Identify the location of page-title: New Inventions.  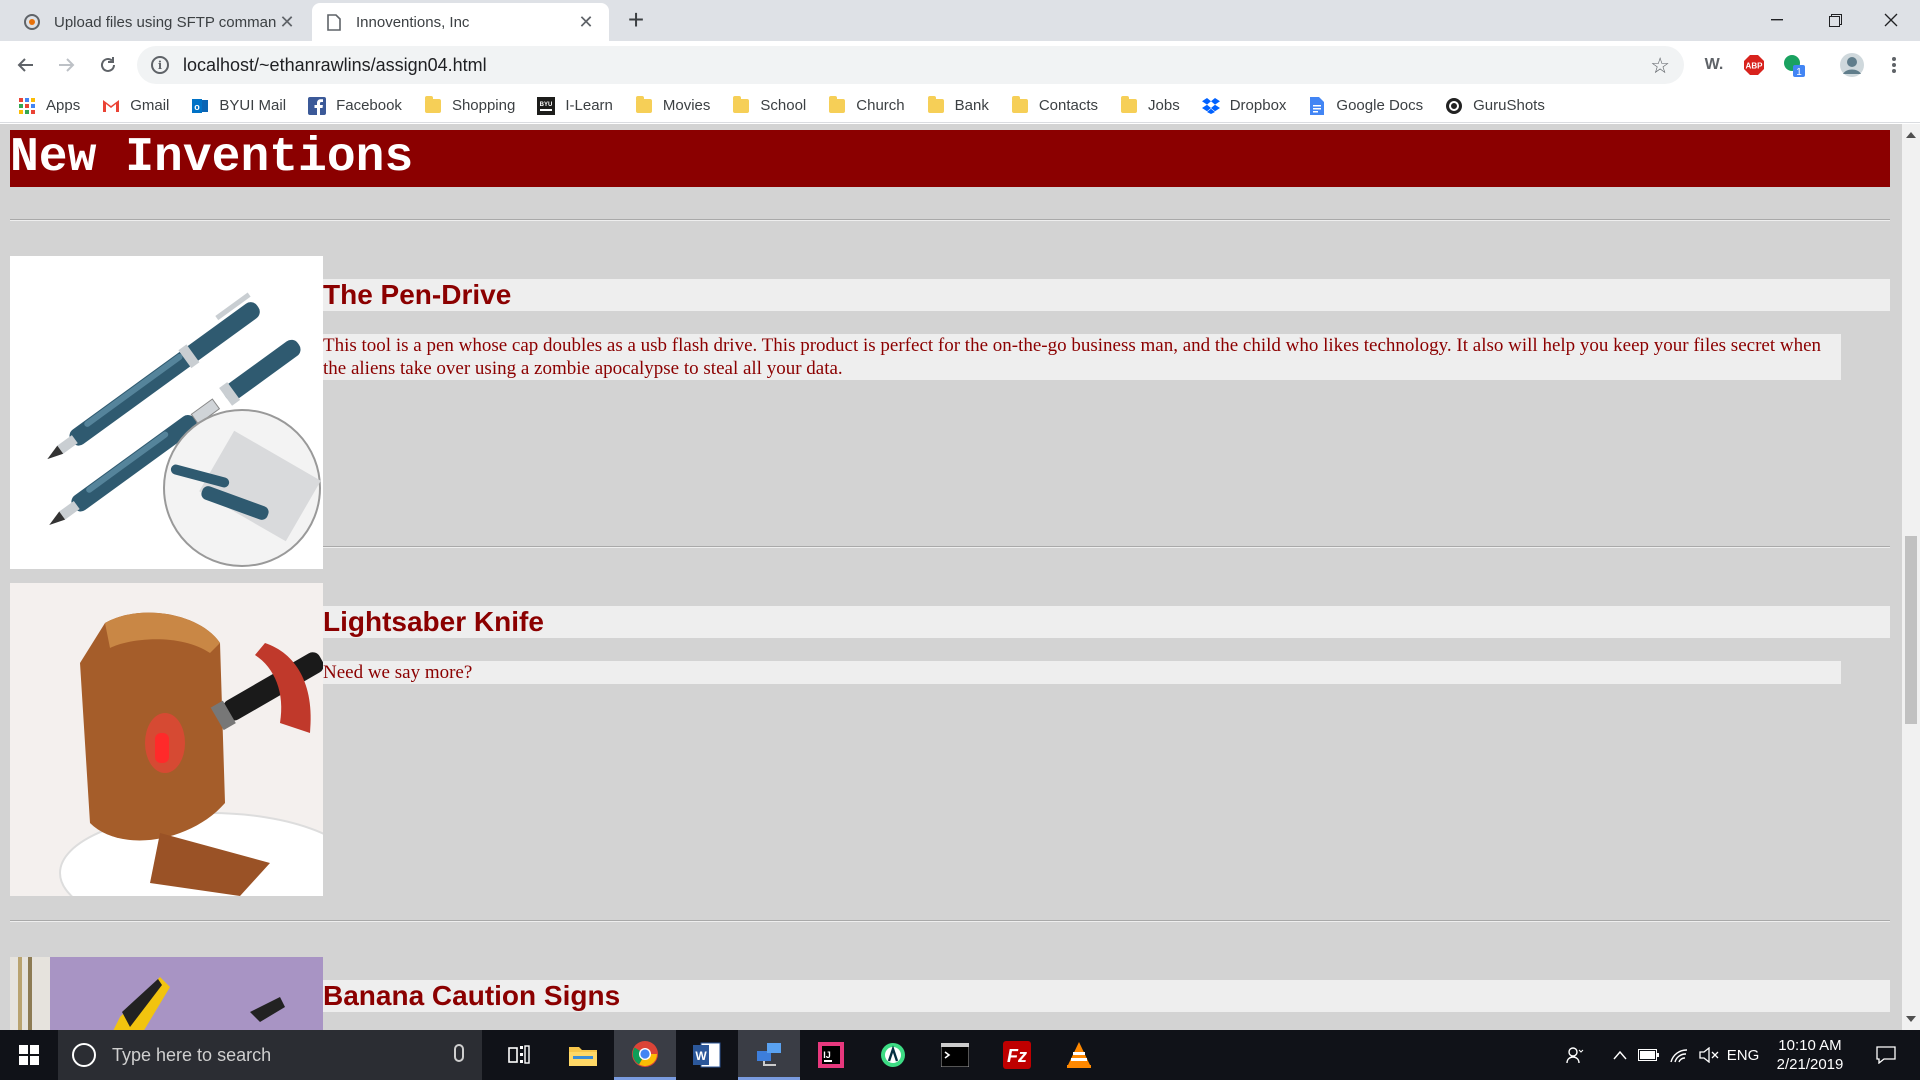
(212, 158).